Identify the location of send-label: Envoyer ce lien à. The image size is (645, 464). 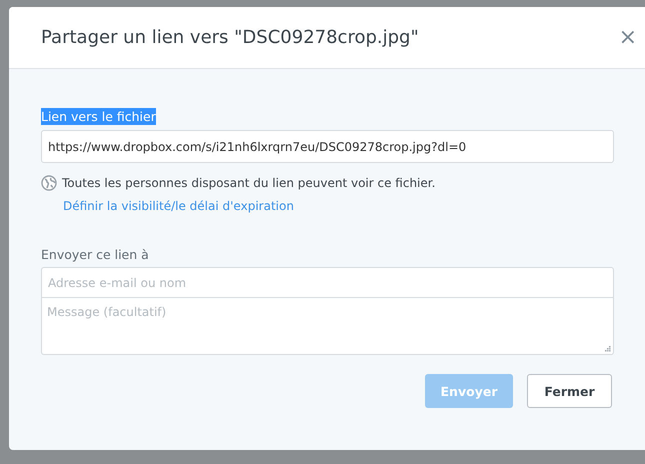
(95, 254).